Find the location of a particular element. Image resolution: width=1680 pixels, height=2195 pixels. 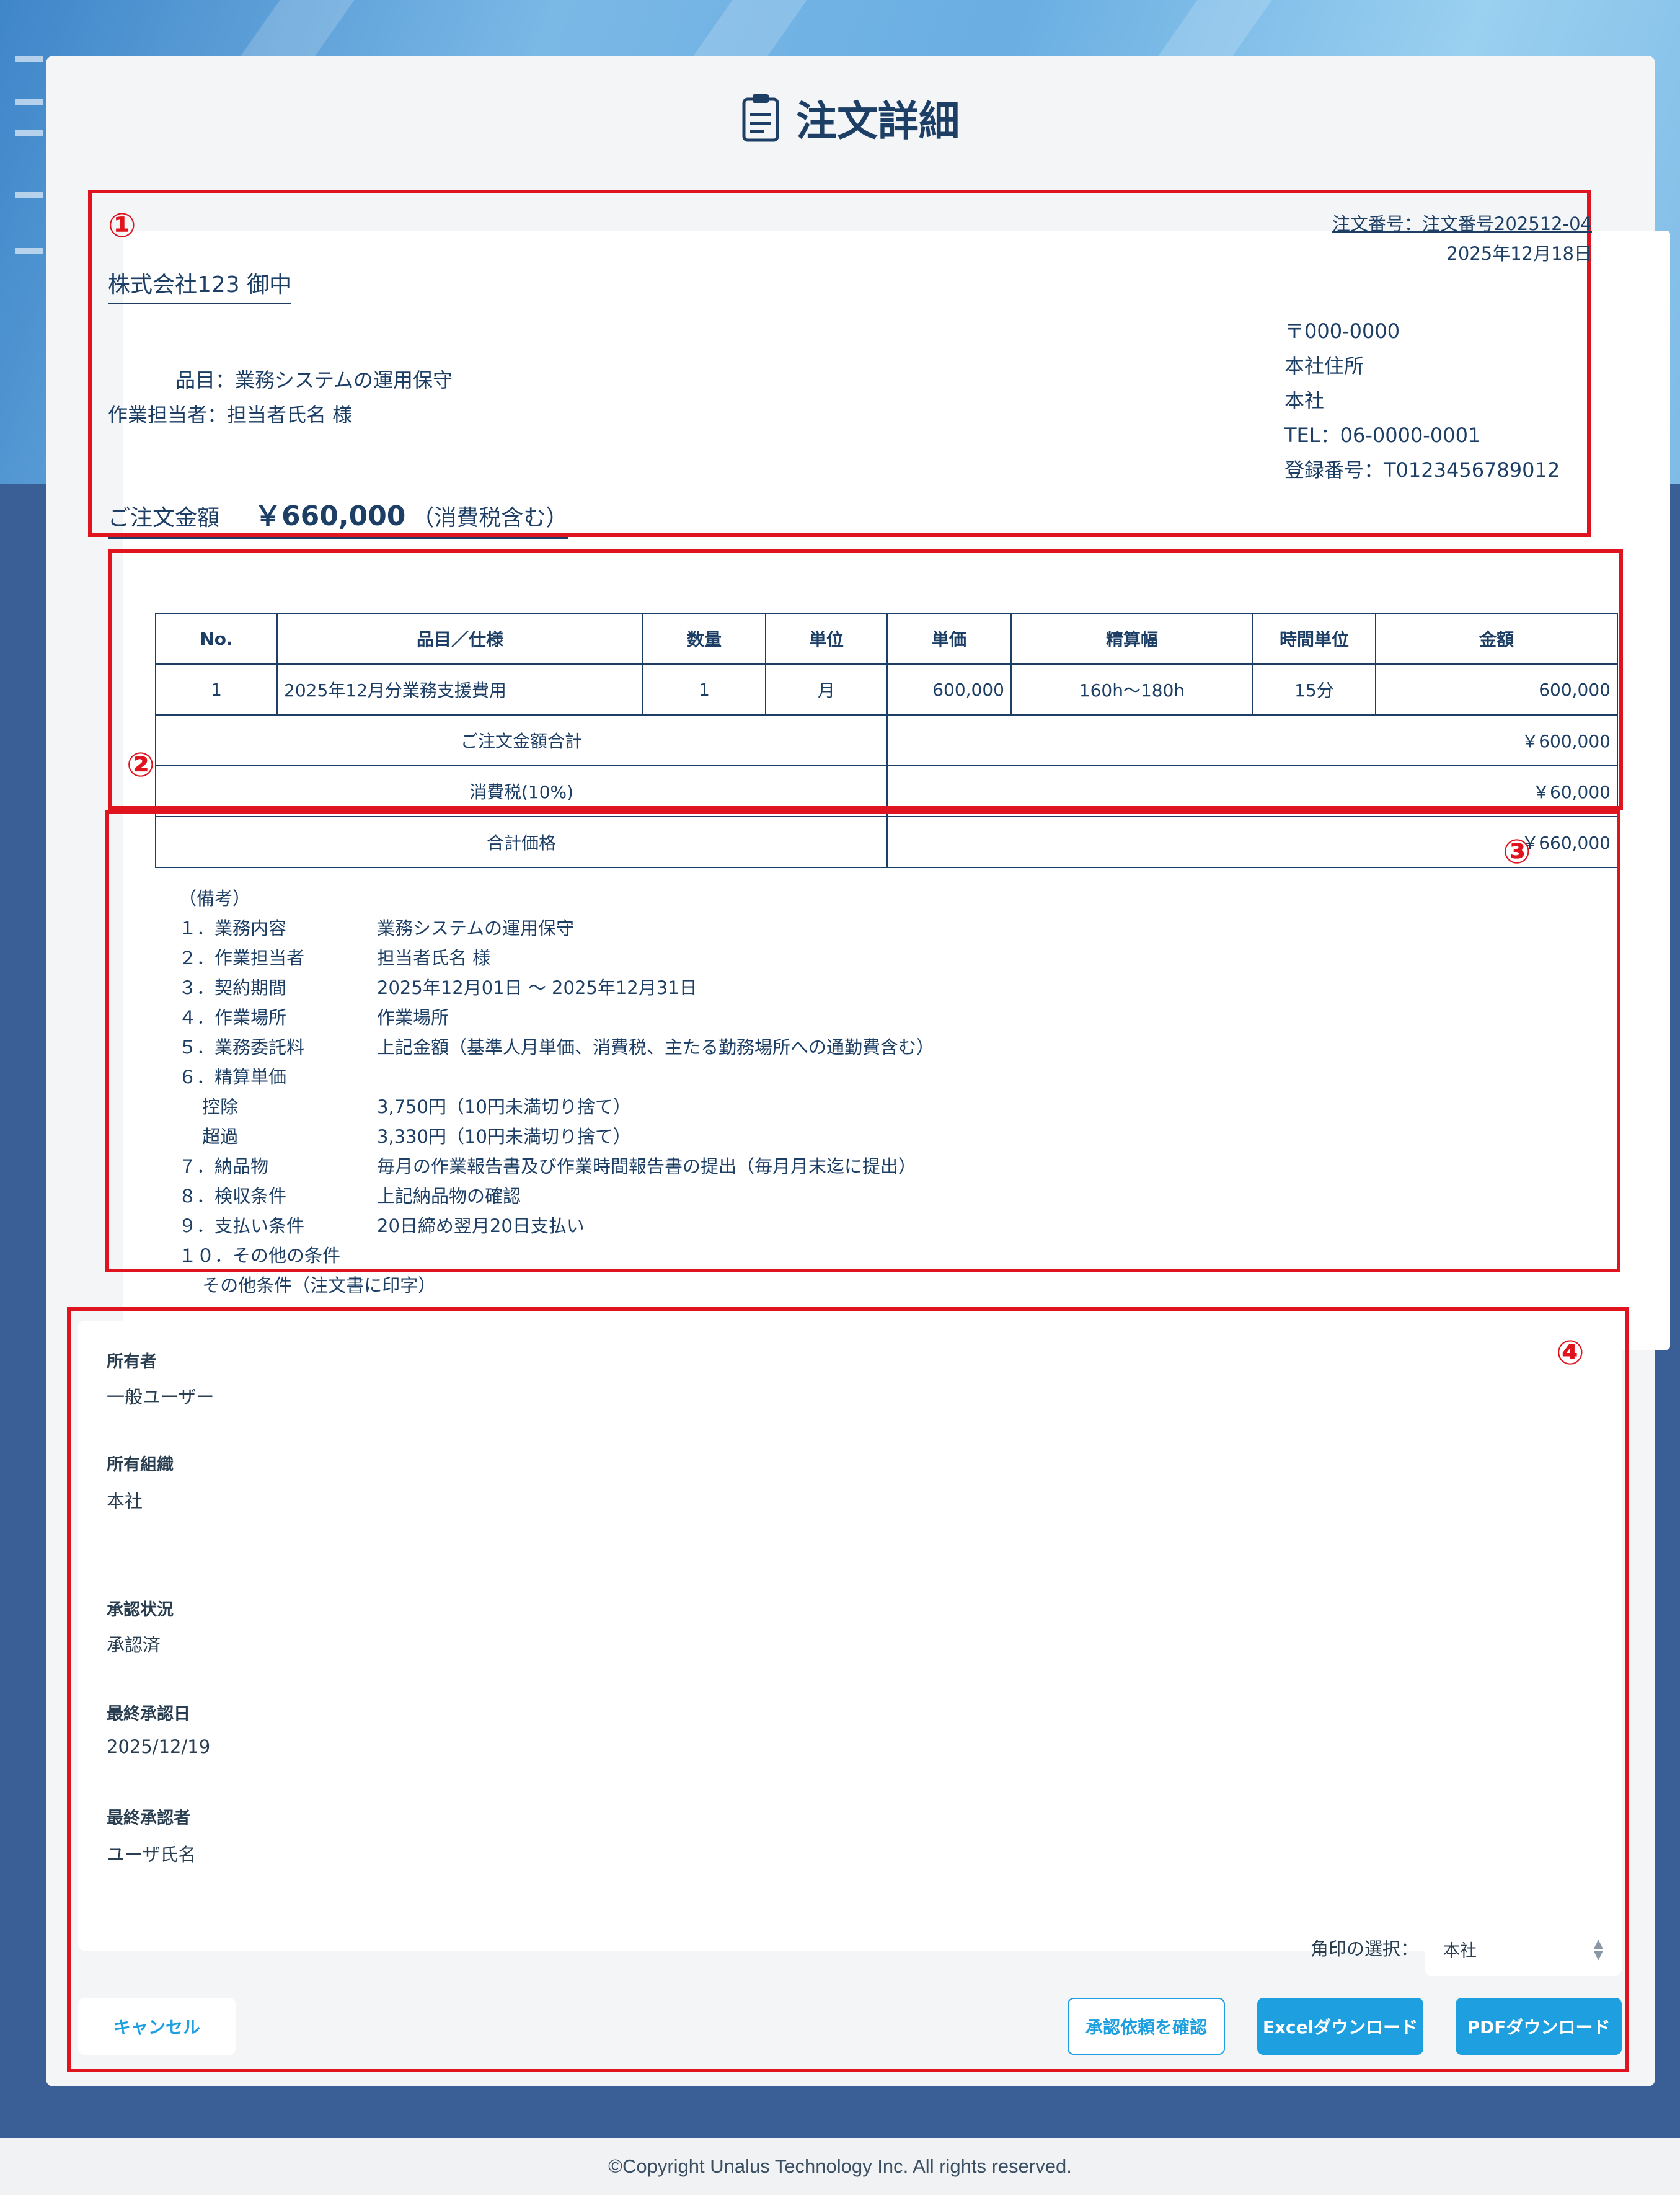

remark-value: 業務システムの運用保守 is located at coordinates (476, 928).